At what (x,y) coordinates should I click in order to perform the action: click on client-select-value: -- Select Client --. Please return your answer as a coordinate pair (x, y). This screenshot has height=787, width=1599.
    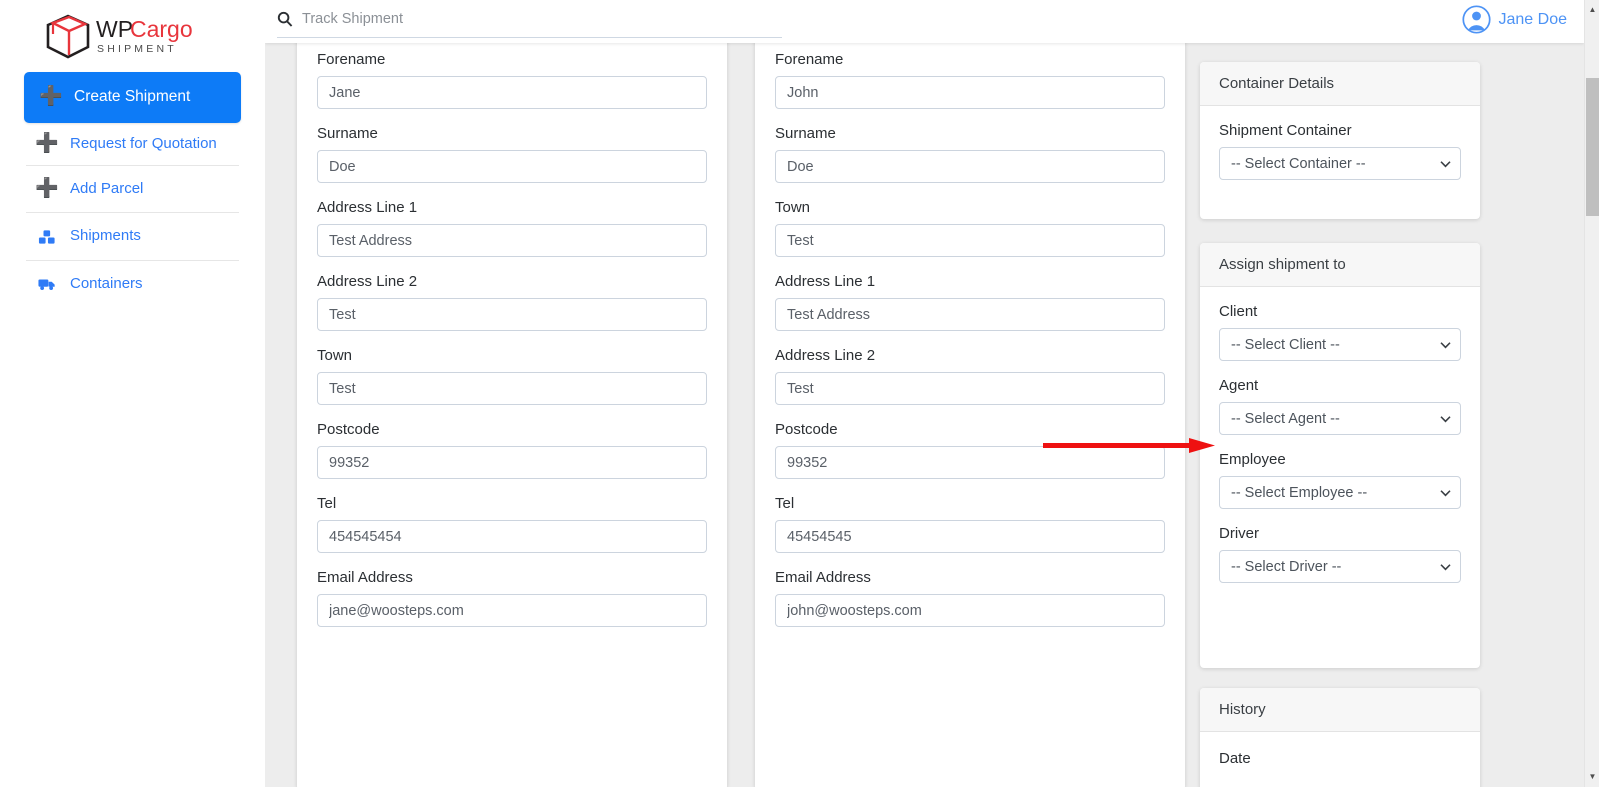
    Looking at the image, I should click on (1285, 344).